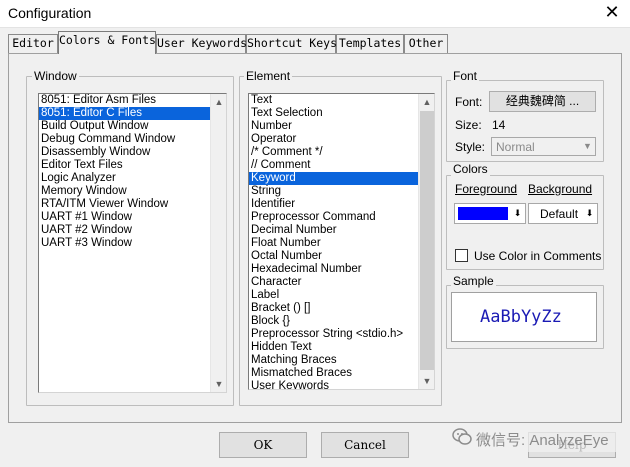 The width and height of the screenshot is (630, 467). What do you see at coordinates (333, 217) in the screenshot?
I see `list-item: Preprocessor Command` at bounding box center [333, 217].